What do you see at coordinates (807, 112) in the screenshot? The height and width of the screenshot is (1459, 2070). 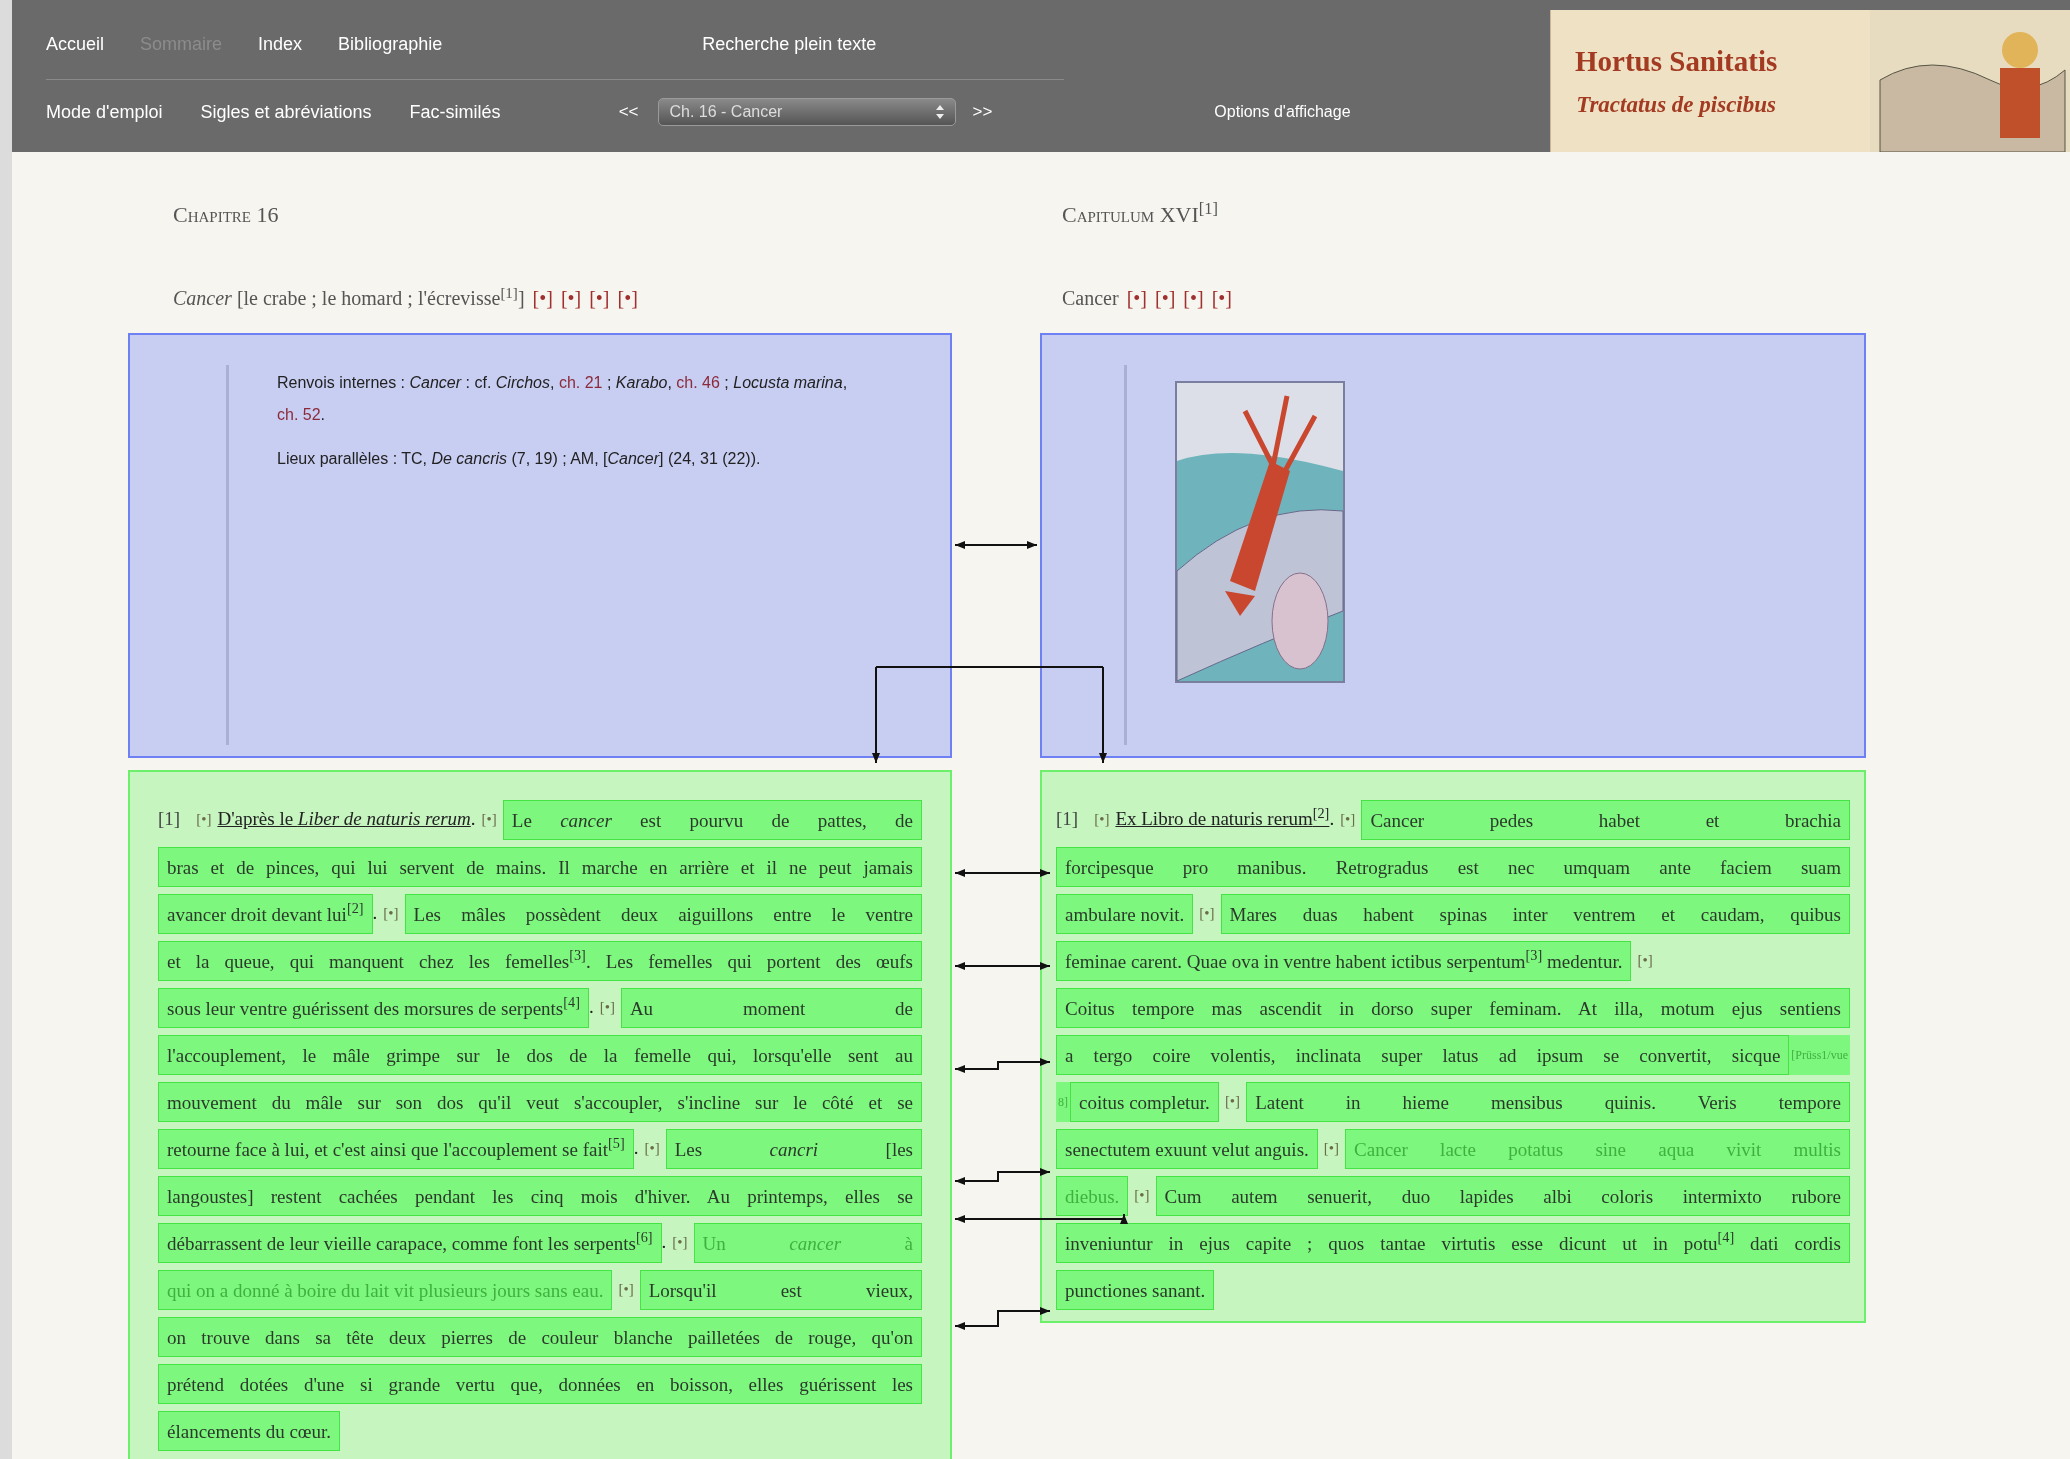 I see `chapter-select: Ch. 16 - Cancer` at bounding box center [807, 112].